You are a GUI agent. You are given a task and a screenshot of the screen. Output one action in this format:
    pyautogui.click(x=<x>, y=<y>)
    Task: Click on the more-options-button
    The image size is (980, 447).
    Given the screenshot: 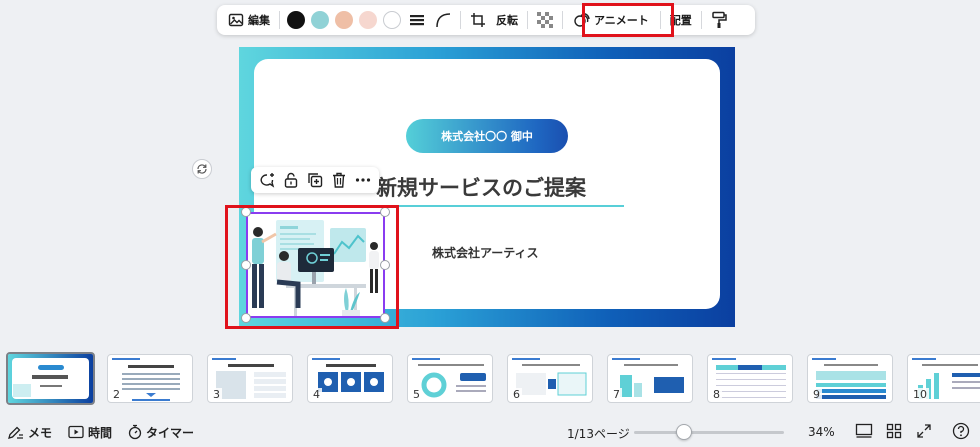 What is the action you would take?
    pyautogui.click(x=363, y=180)
    